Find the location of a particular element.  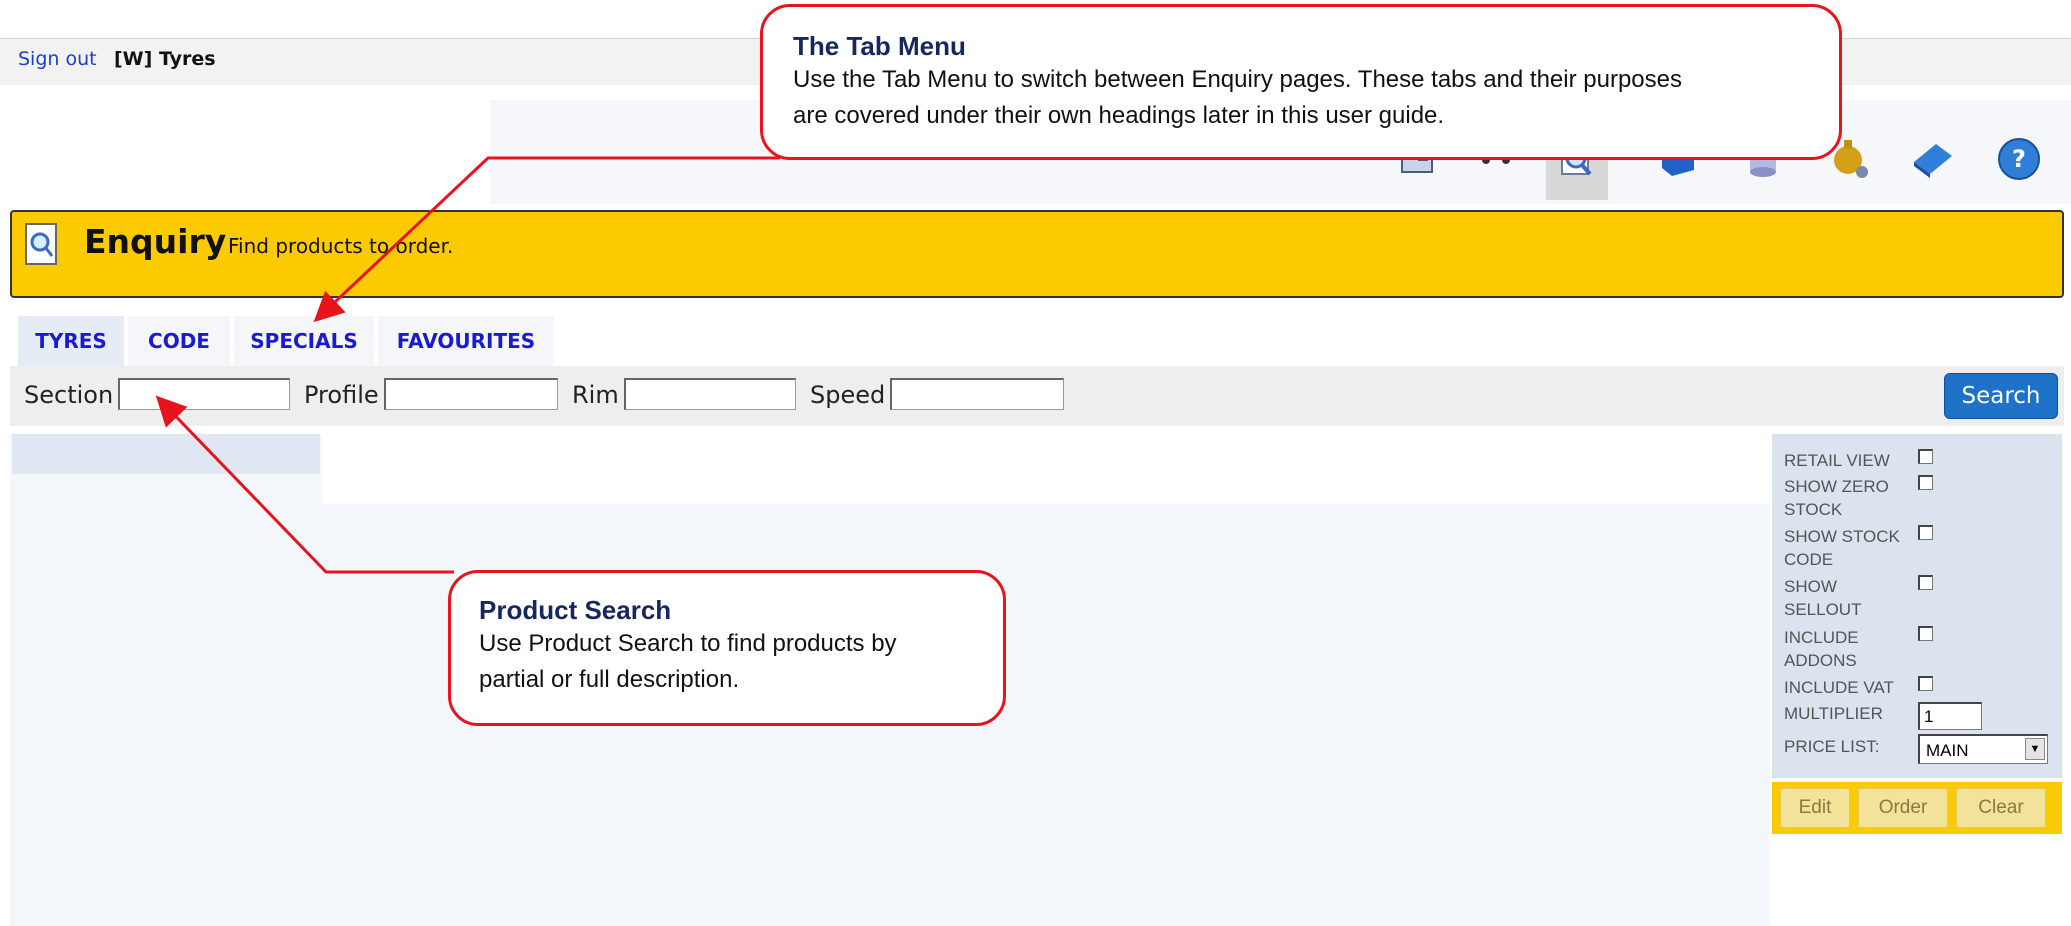

product-search-callout-line1: Use Product Search to find products by is located at coordinates (688, 643).